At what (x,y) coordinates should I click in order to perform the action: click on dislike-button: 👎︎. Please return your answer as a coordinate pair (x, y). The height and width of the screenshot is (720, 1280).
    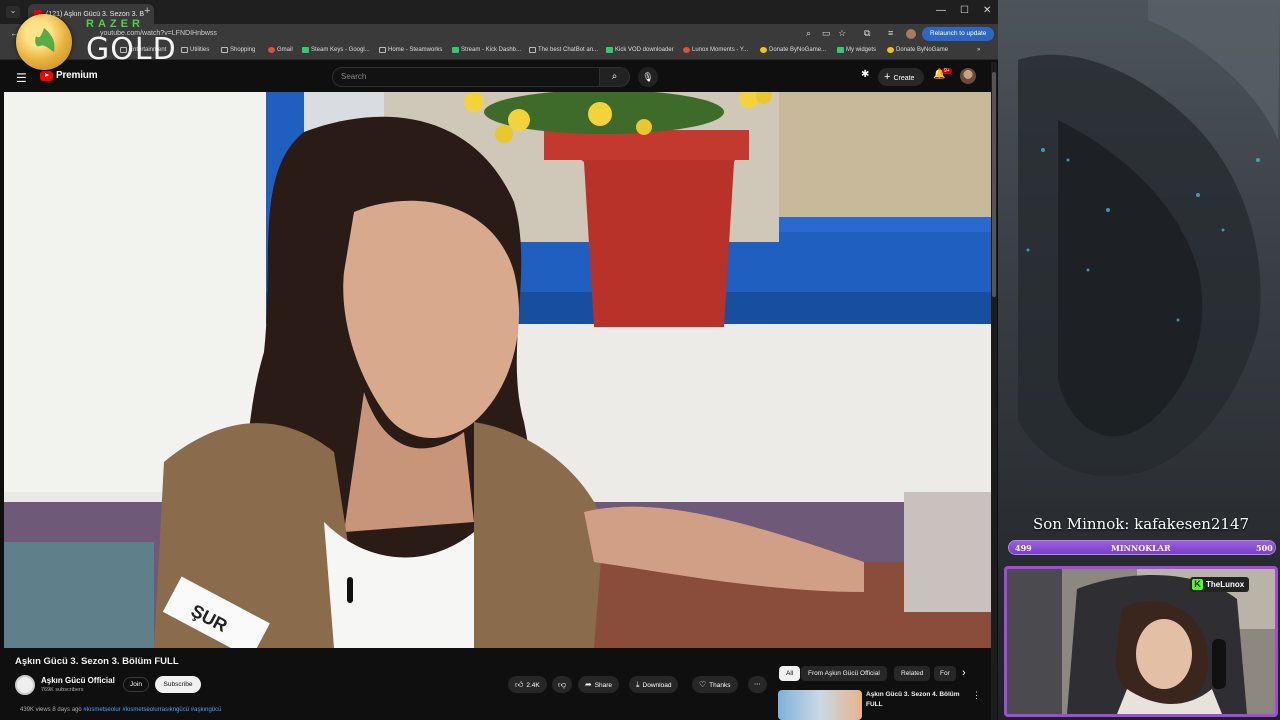
    Looking at the image, I should click on (562, 684).